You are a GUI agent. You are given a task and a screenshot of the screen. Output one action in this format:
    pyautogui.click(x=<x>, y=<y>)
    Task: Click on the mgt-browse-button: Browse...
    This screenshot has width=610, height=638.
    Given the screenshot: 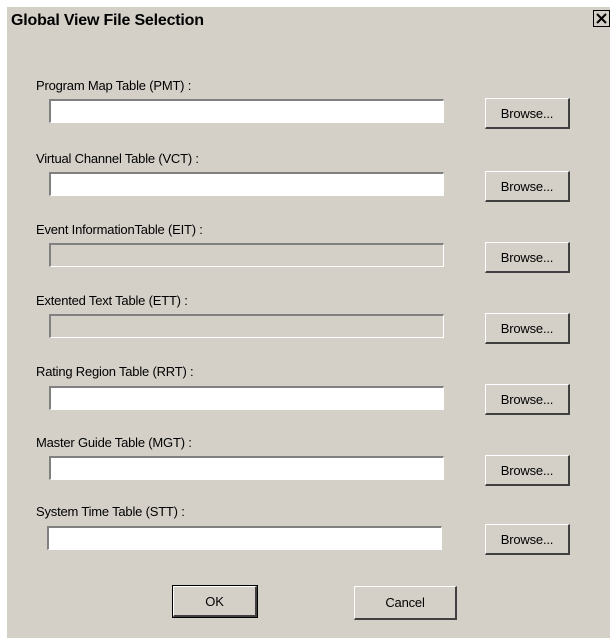 What is the action you would take?
    pyautogui.click(x=527, y=470)
    